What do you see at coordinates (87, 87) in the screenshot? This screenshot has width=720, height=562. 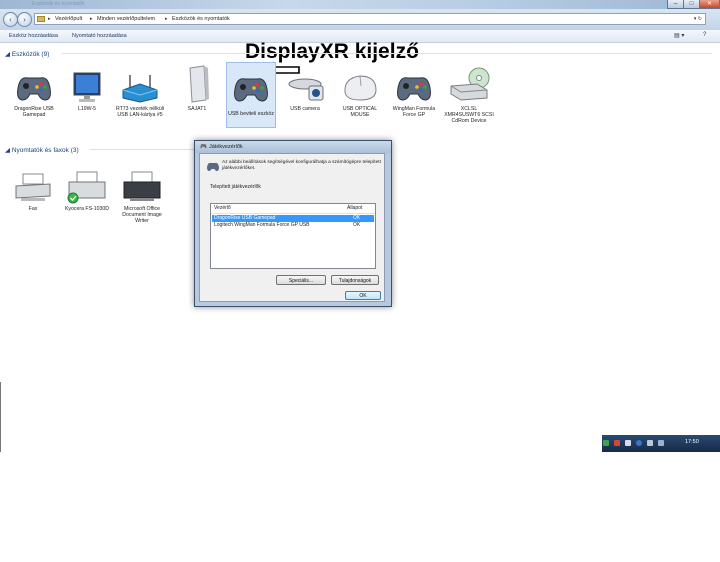 I see `monitor-icon` at bounding box center [87, 87].